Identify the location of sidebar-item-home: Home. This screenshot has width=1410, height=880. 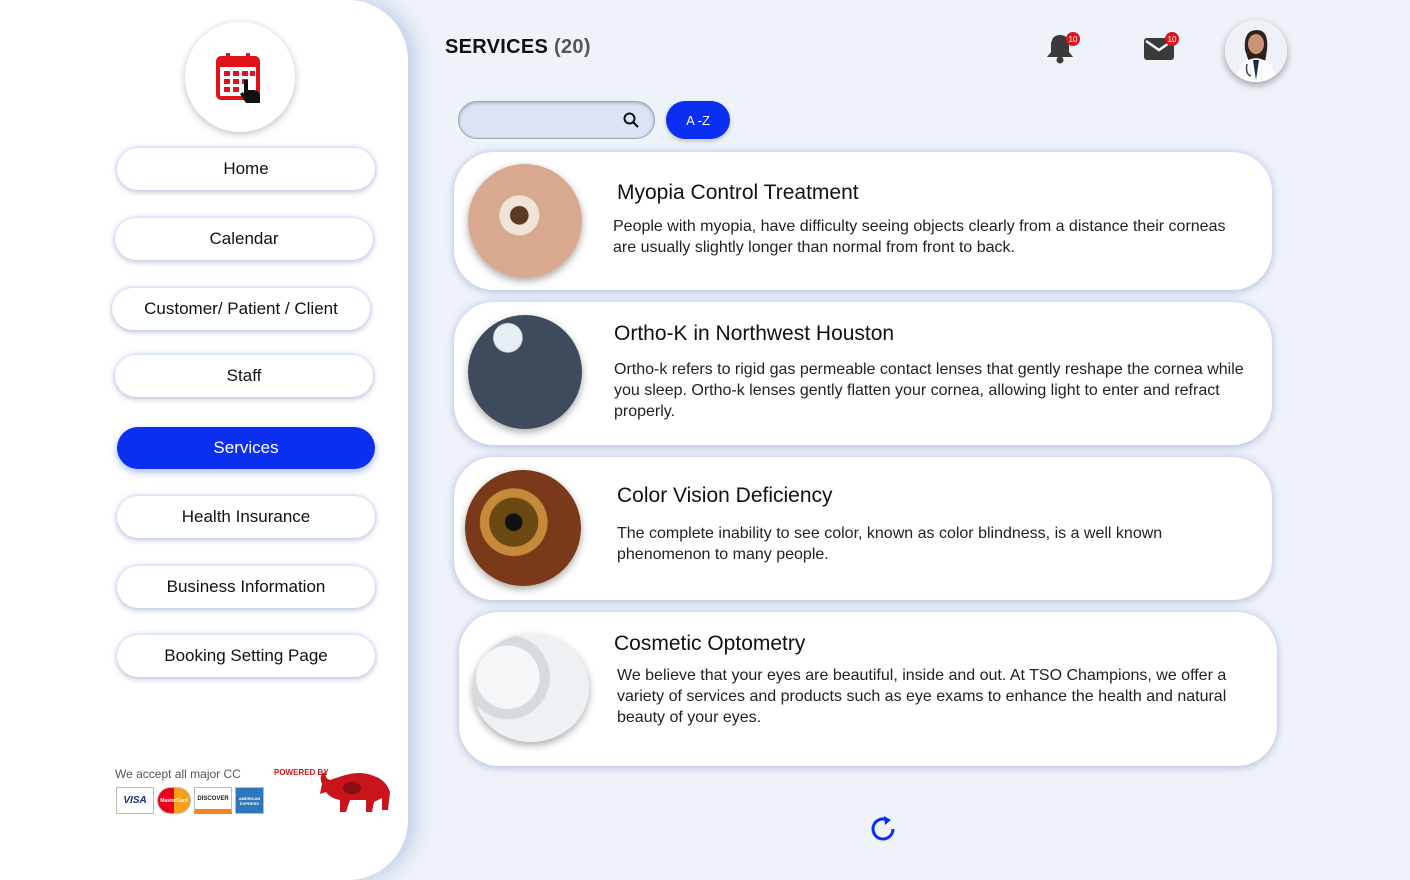
(246, 169).